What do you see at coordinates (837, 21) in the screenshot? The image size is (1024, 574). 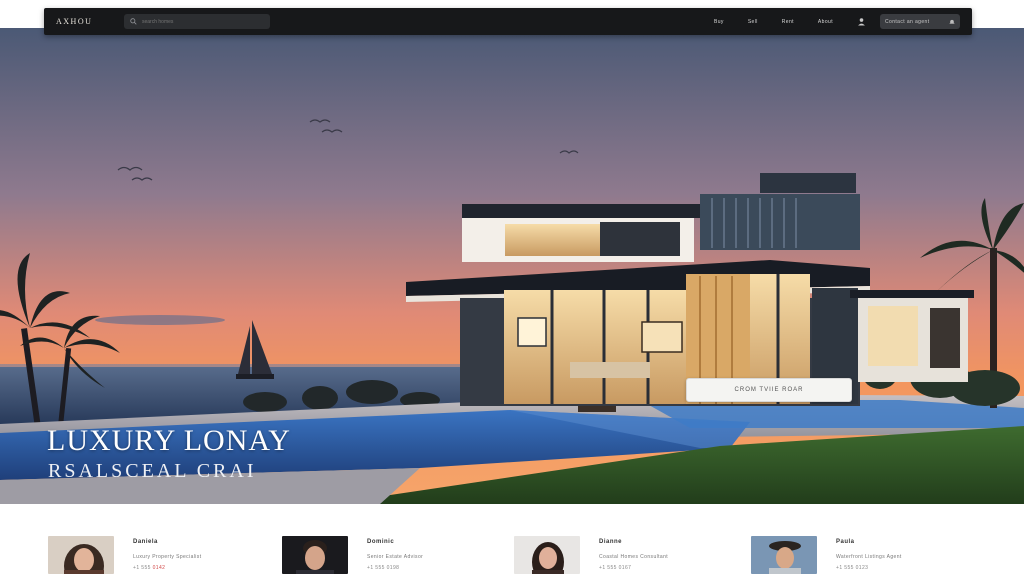 I see `main-nav: Buy Sell Rent About Contact an agent` at bounding box center [837, 21].